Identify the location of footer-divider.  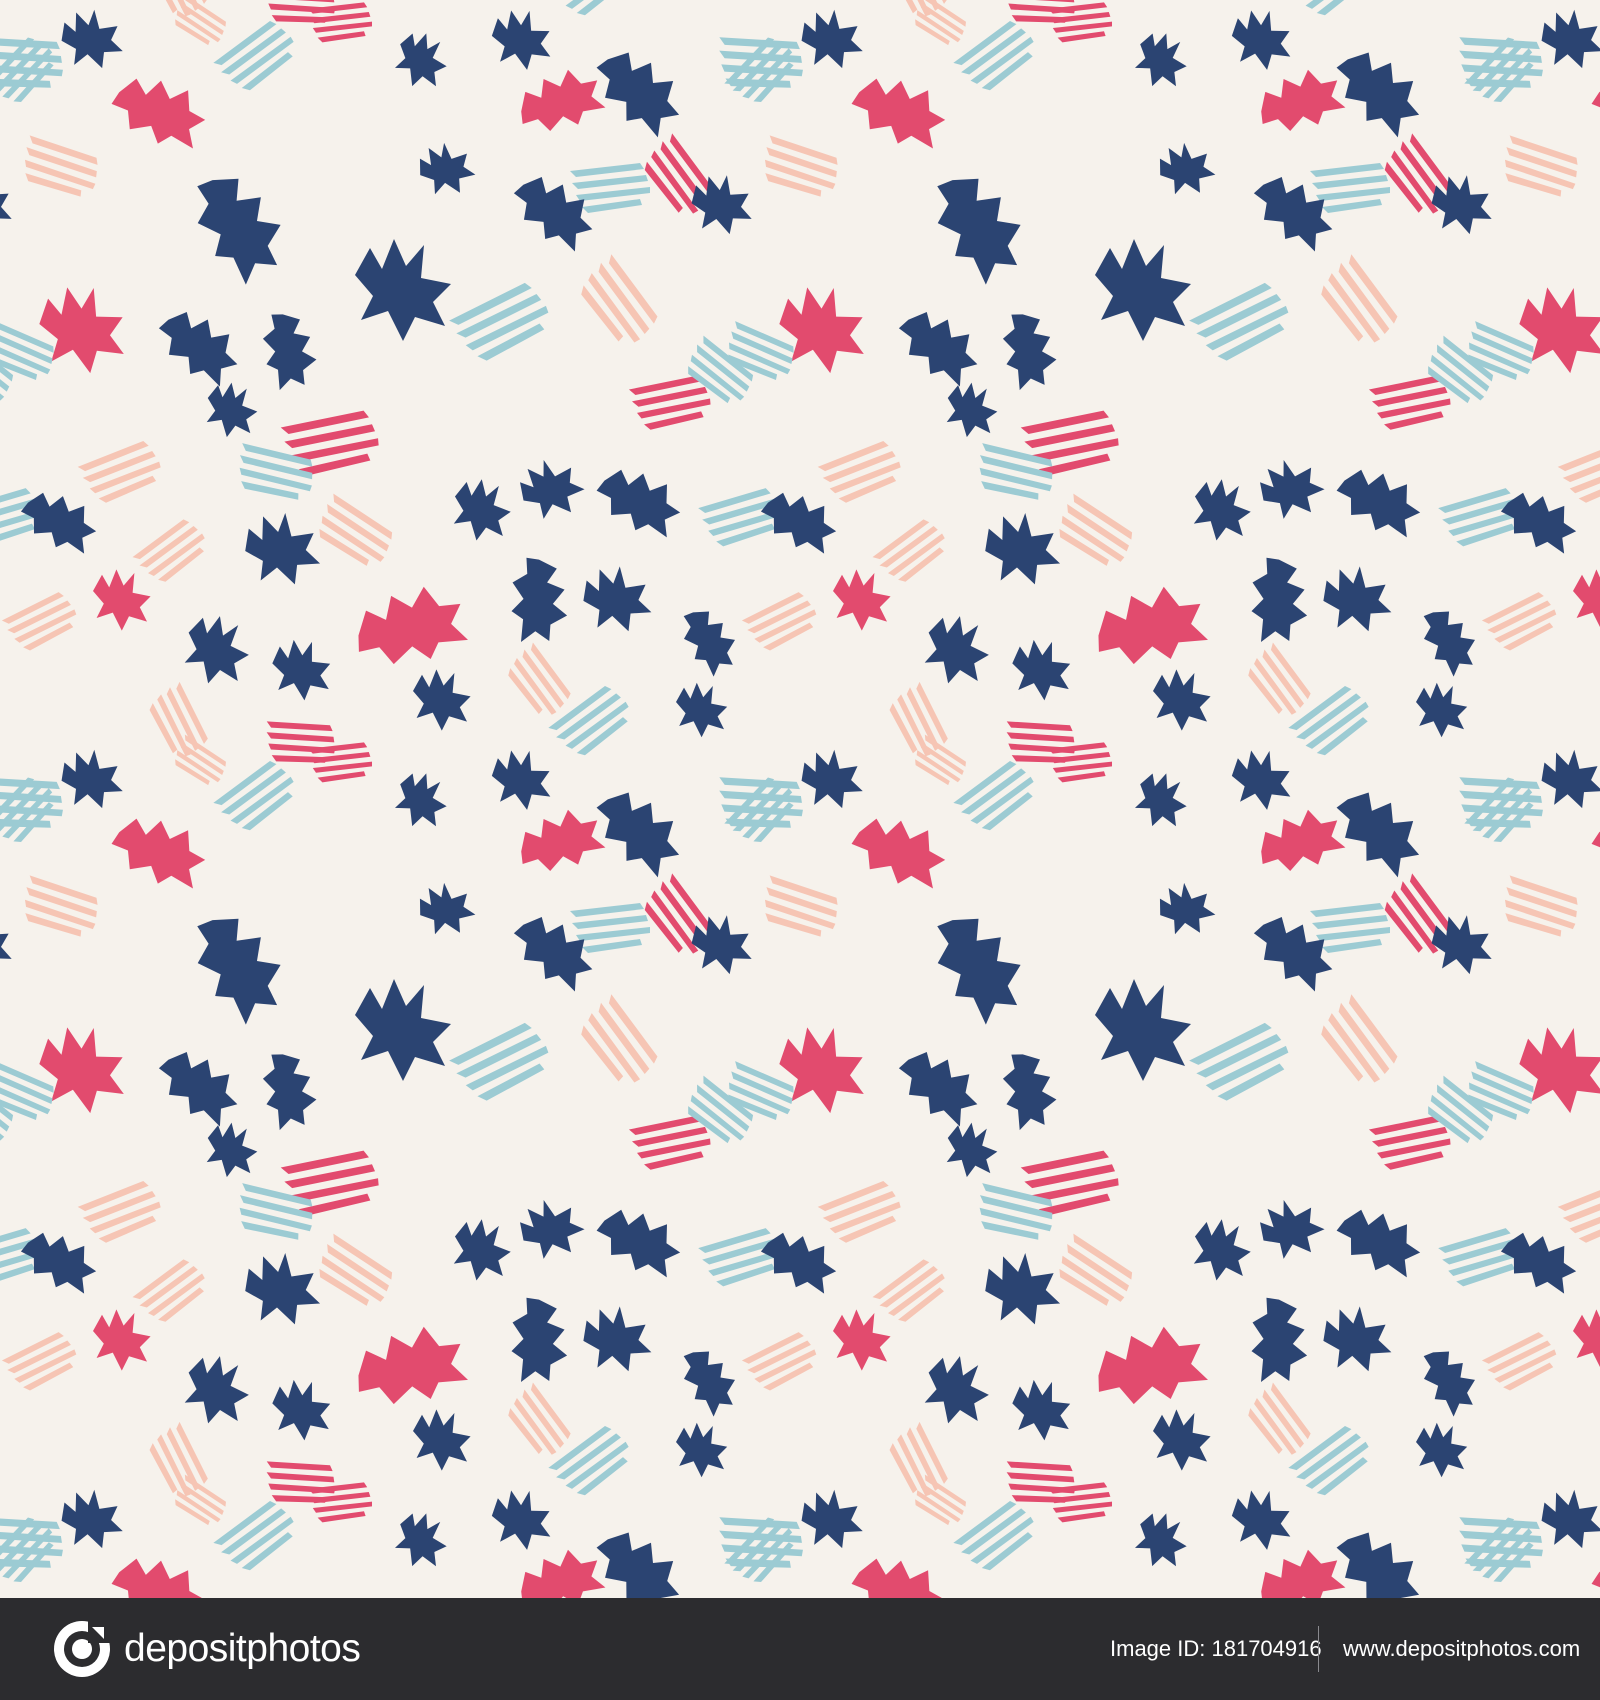
(1318, 1649).